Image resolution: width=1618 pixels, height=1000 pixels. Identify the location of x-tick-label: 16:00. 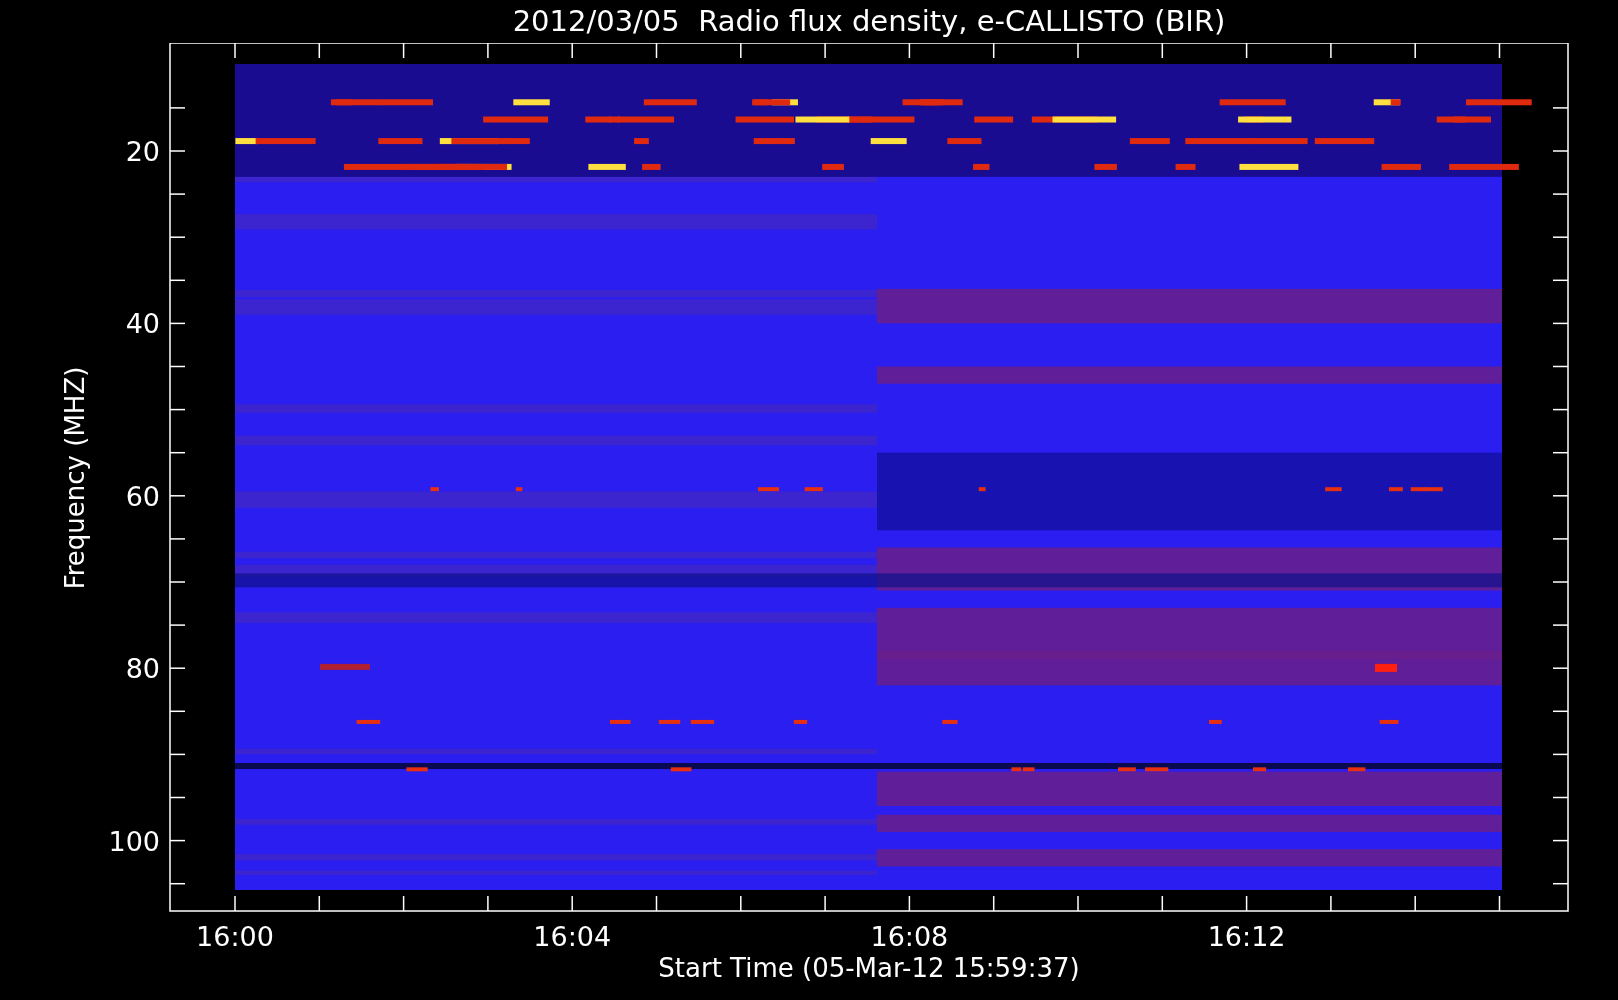
(235, 936).